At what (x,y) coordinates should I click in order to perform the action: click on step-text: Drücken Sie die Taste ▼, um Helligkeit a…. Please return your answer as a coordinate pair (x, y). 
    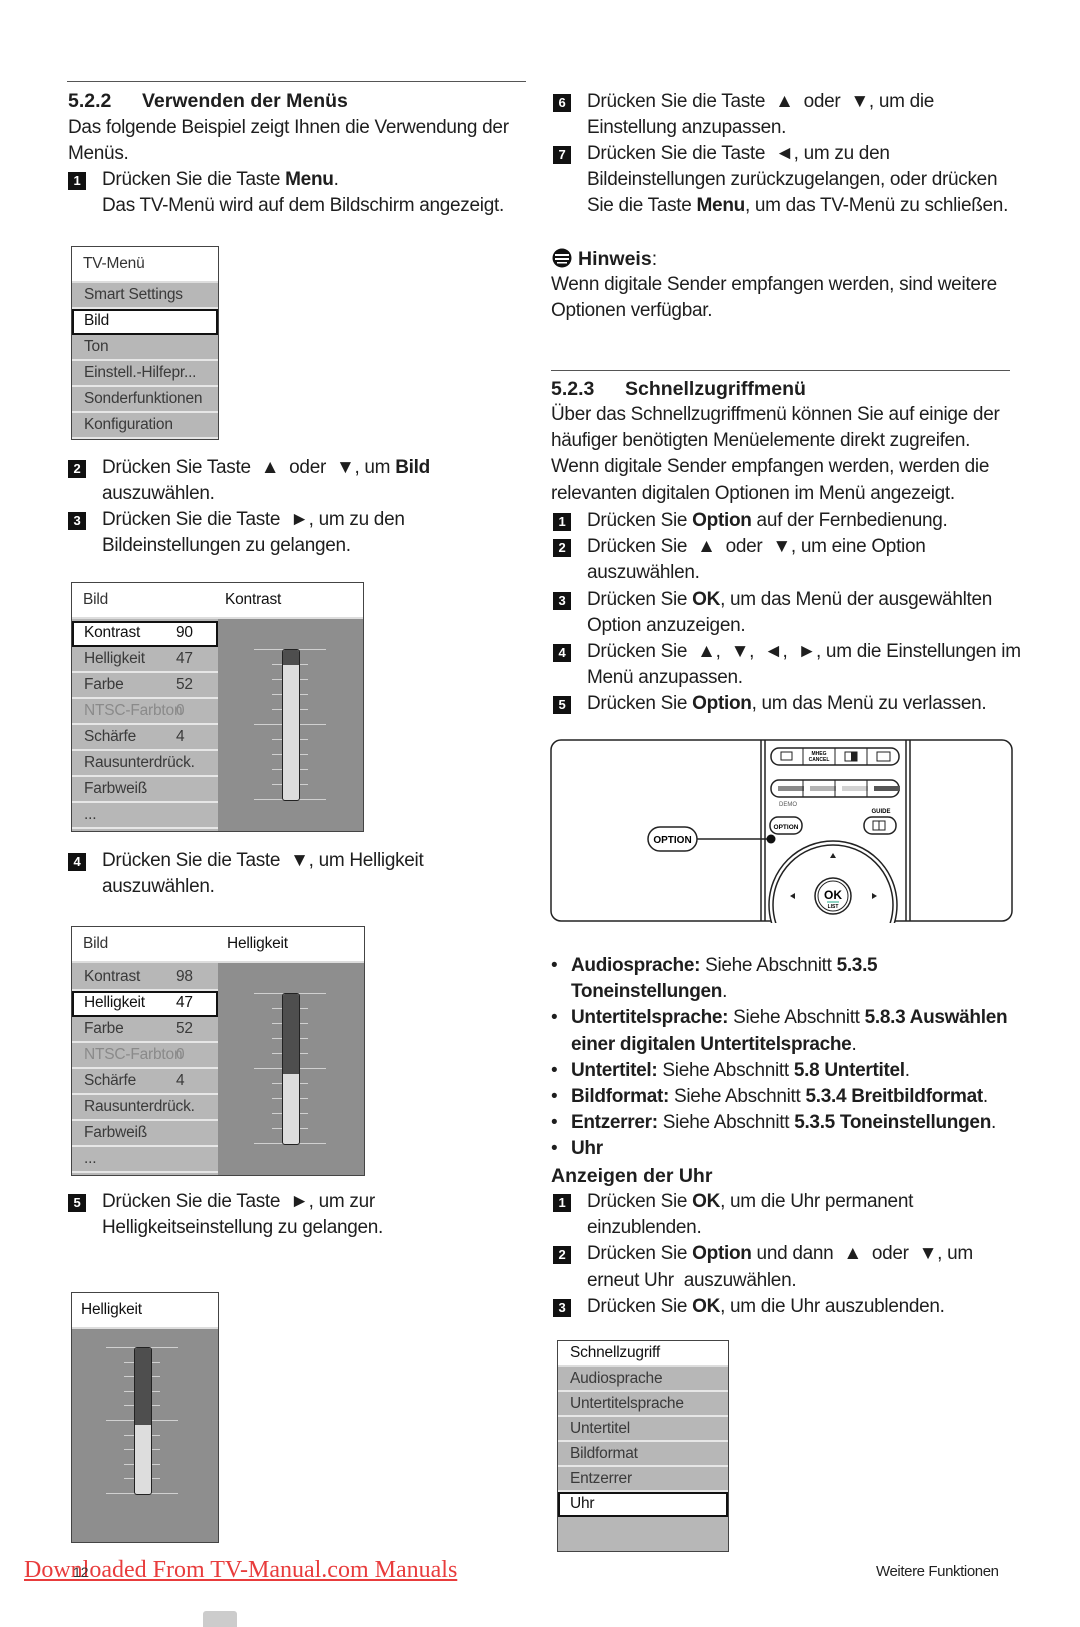
    Looking at the image, I should click on (263, 874).